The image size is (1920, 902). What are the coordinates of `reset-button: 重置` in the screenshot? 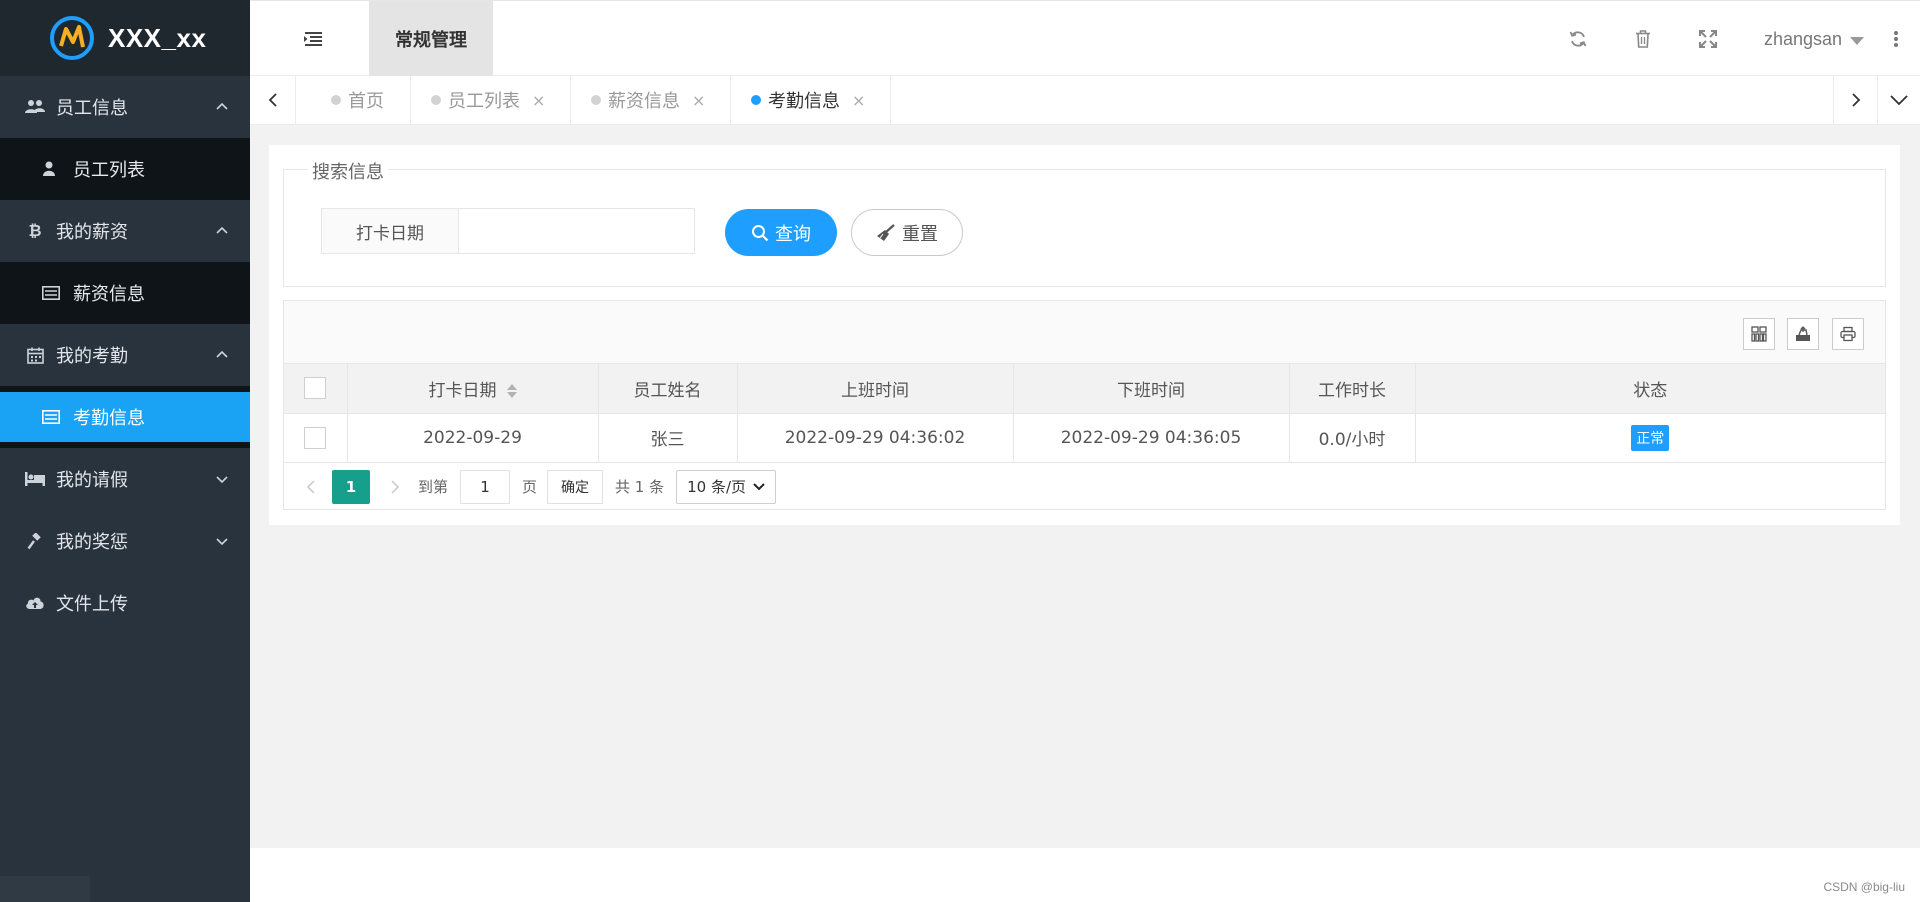 It's located at (907, 232).